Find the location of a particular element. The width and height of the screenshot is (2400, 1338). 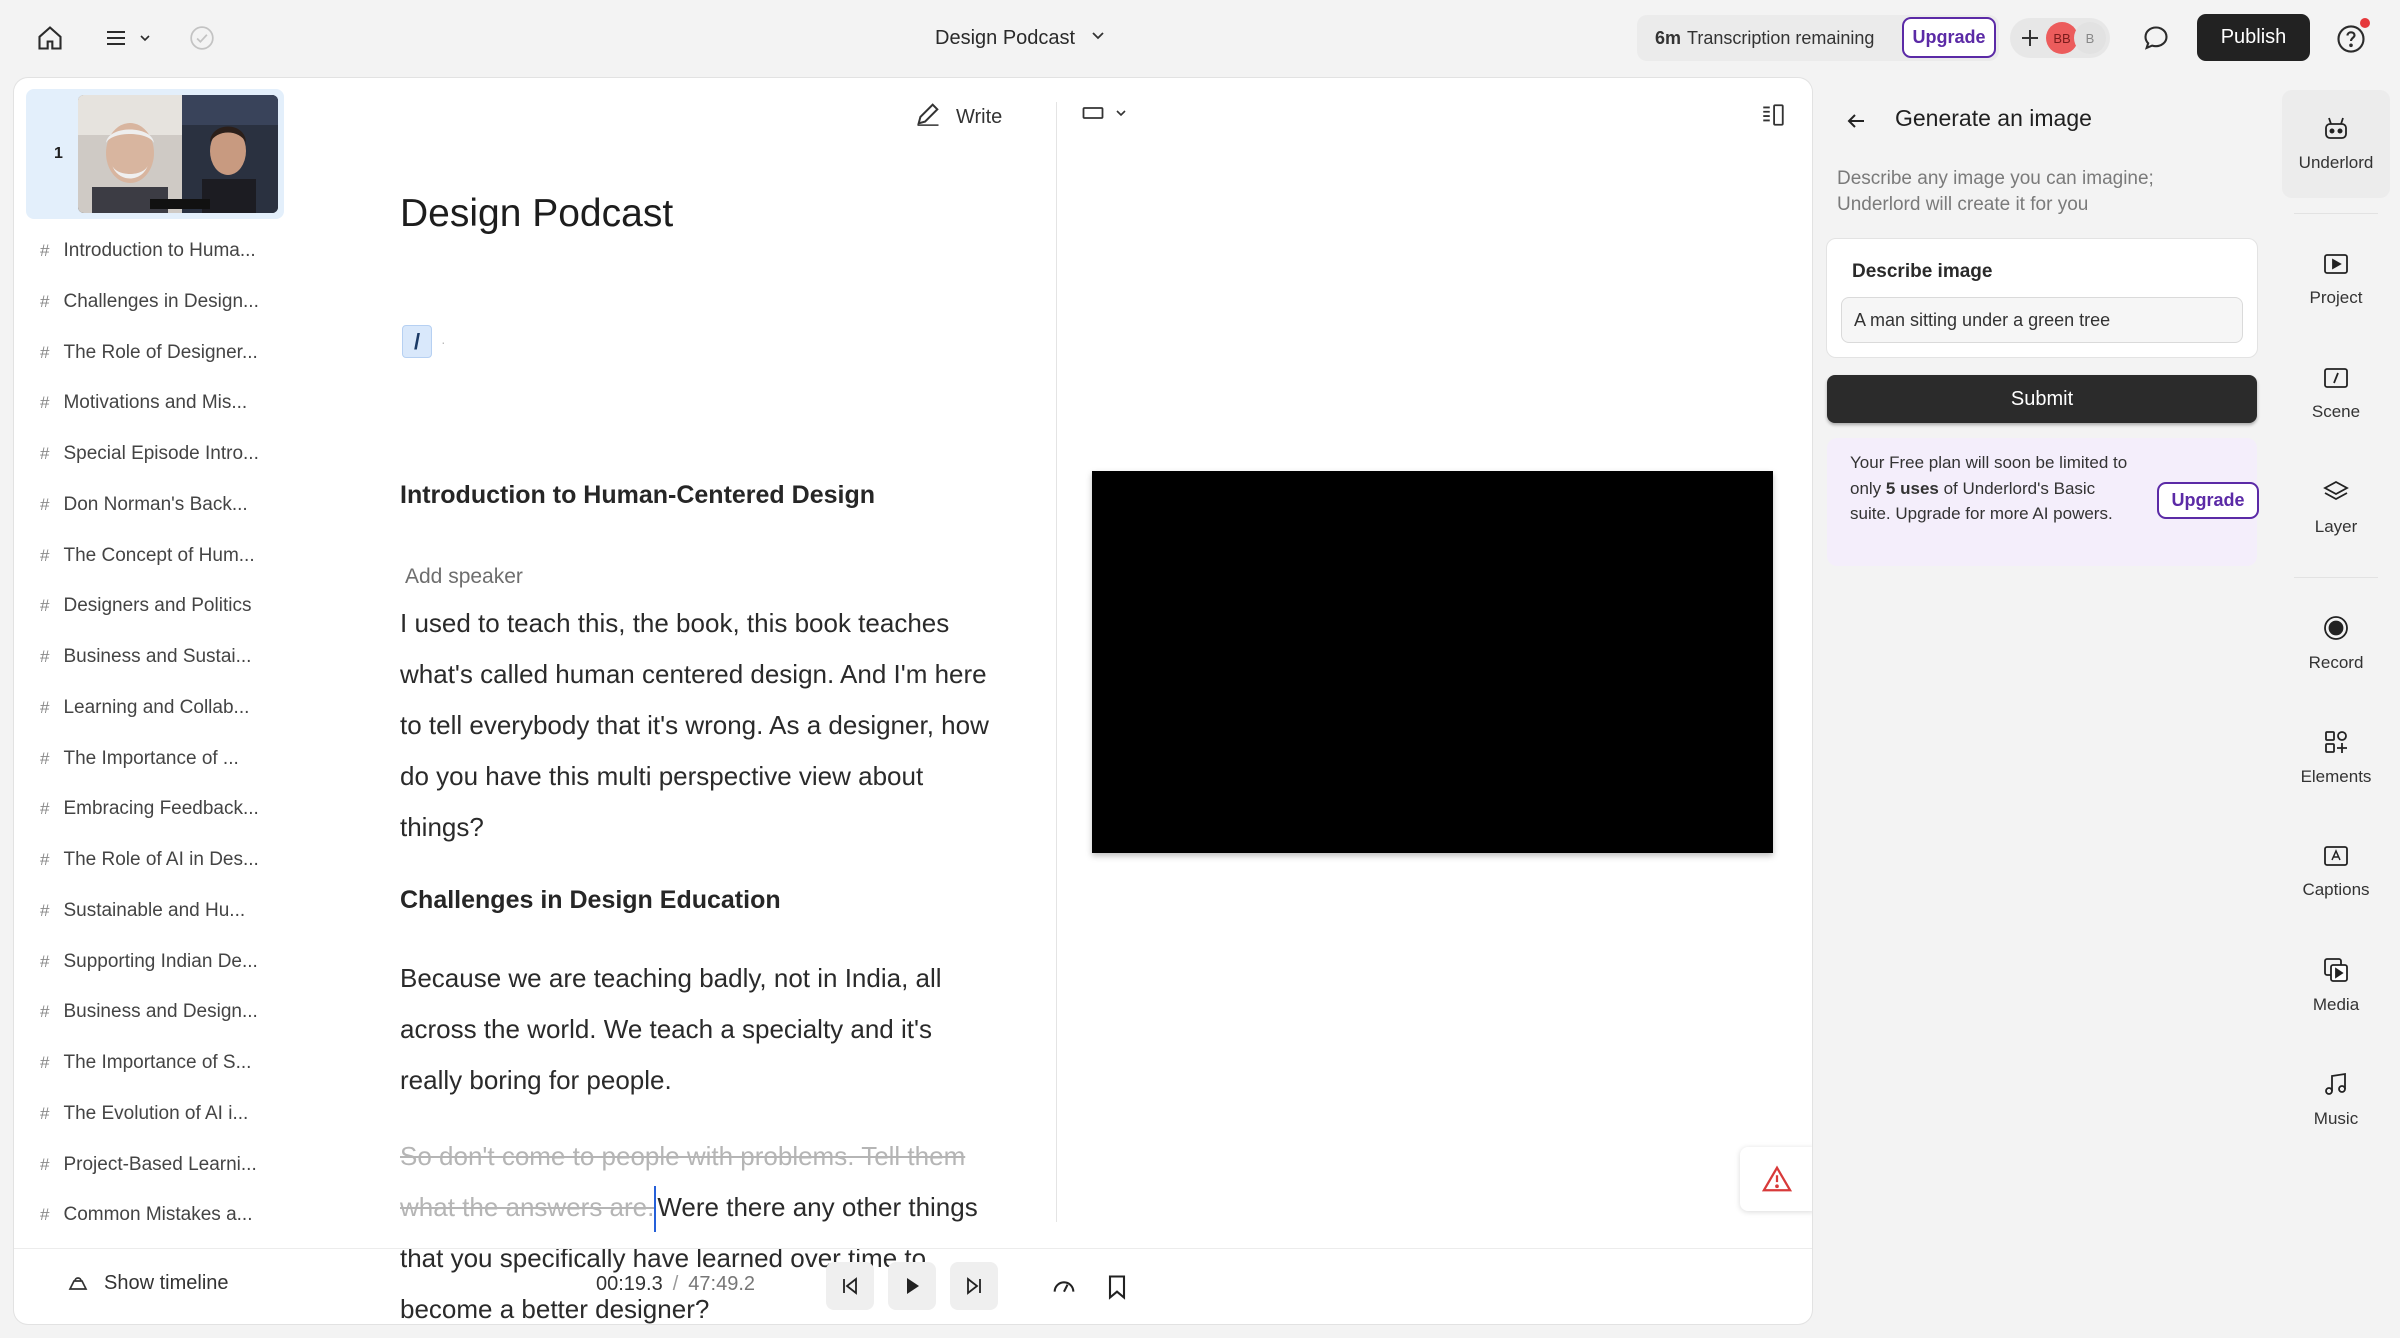

captions-icon is located at coordinates (2336, 856).